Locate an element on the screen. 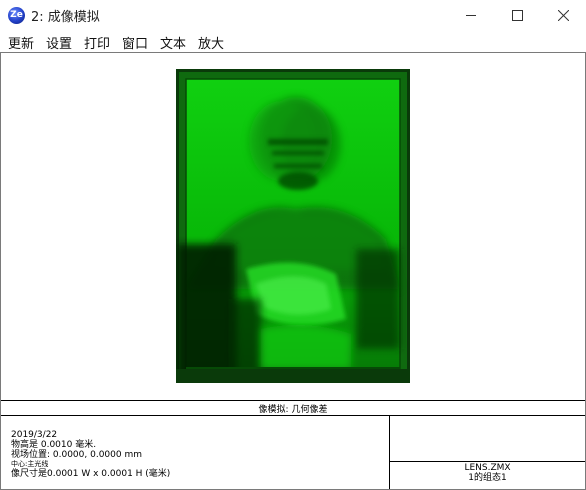 The image size is (586, 490). maximize-button is located at coordinates (517, 15).